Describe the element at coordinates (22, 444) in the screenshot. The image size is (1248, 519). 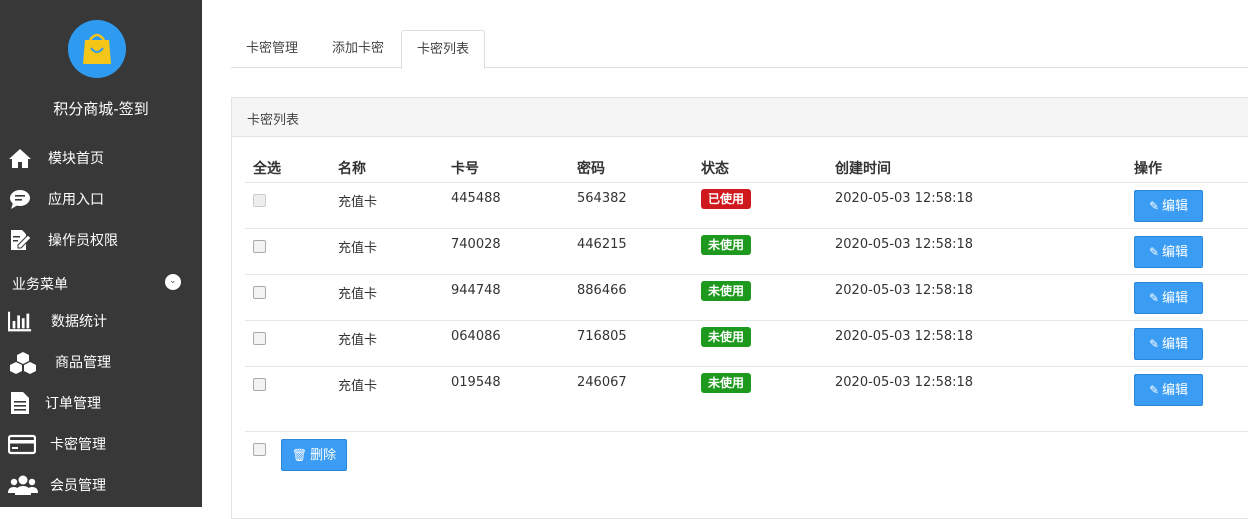
I see `credit-card-icon` at that location.